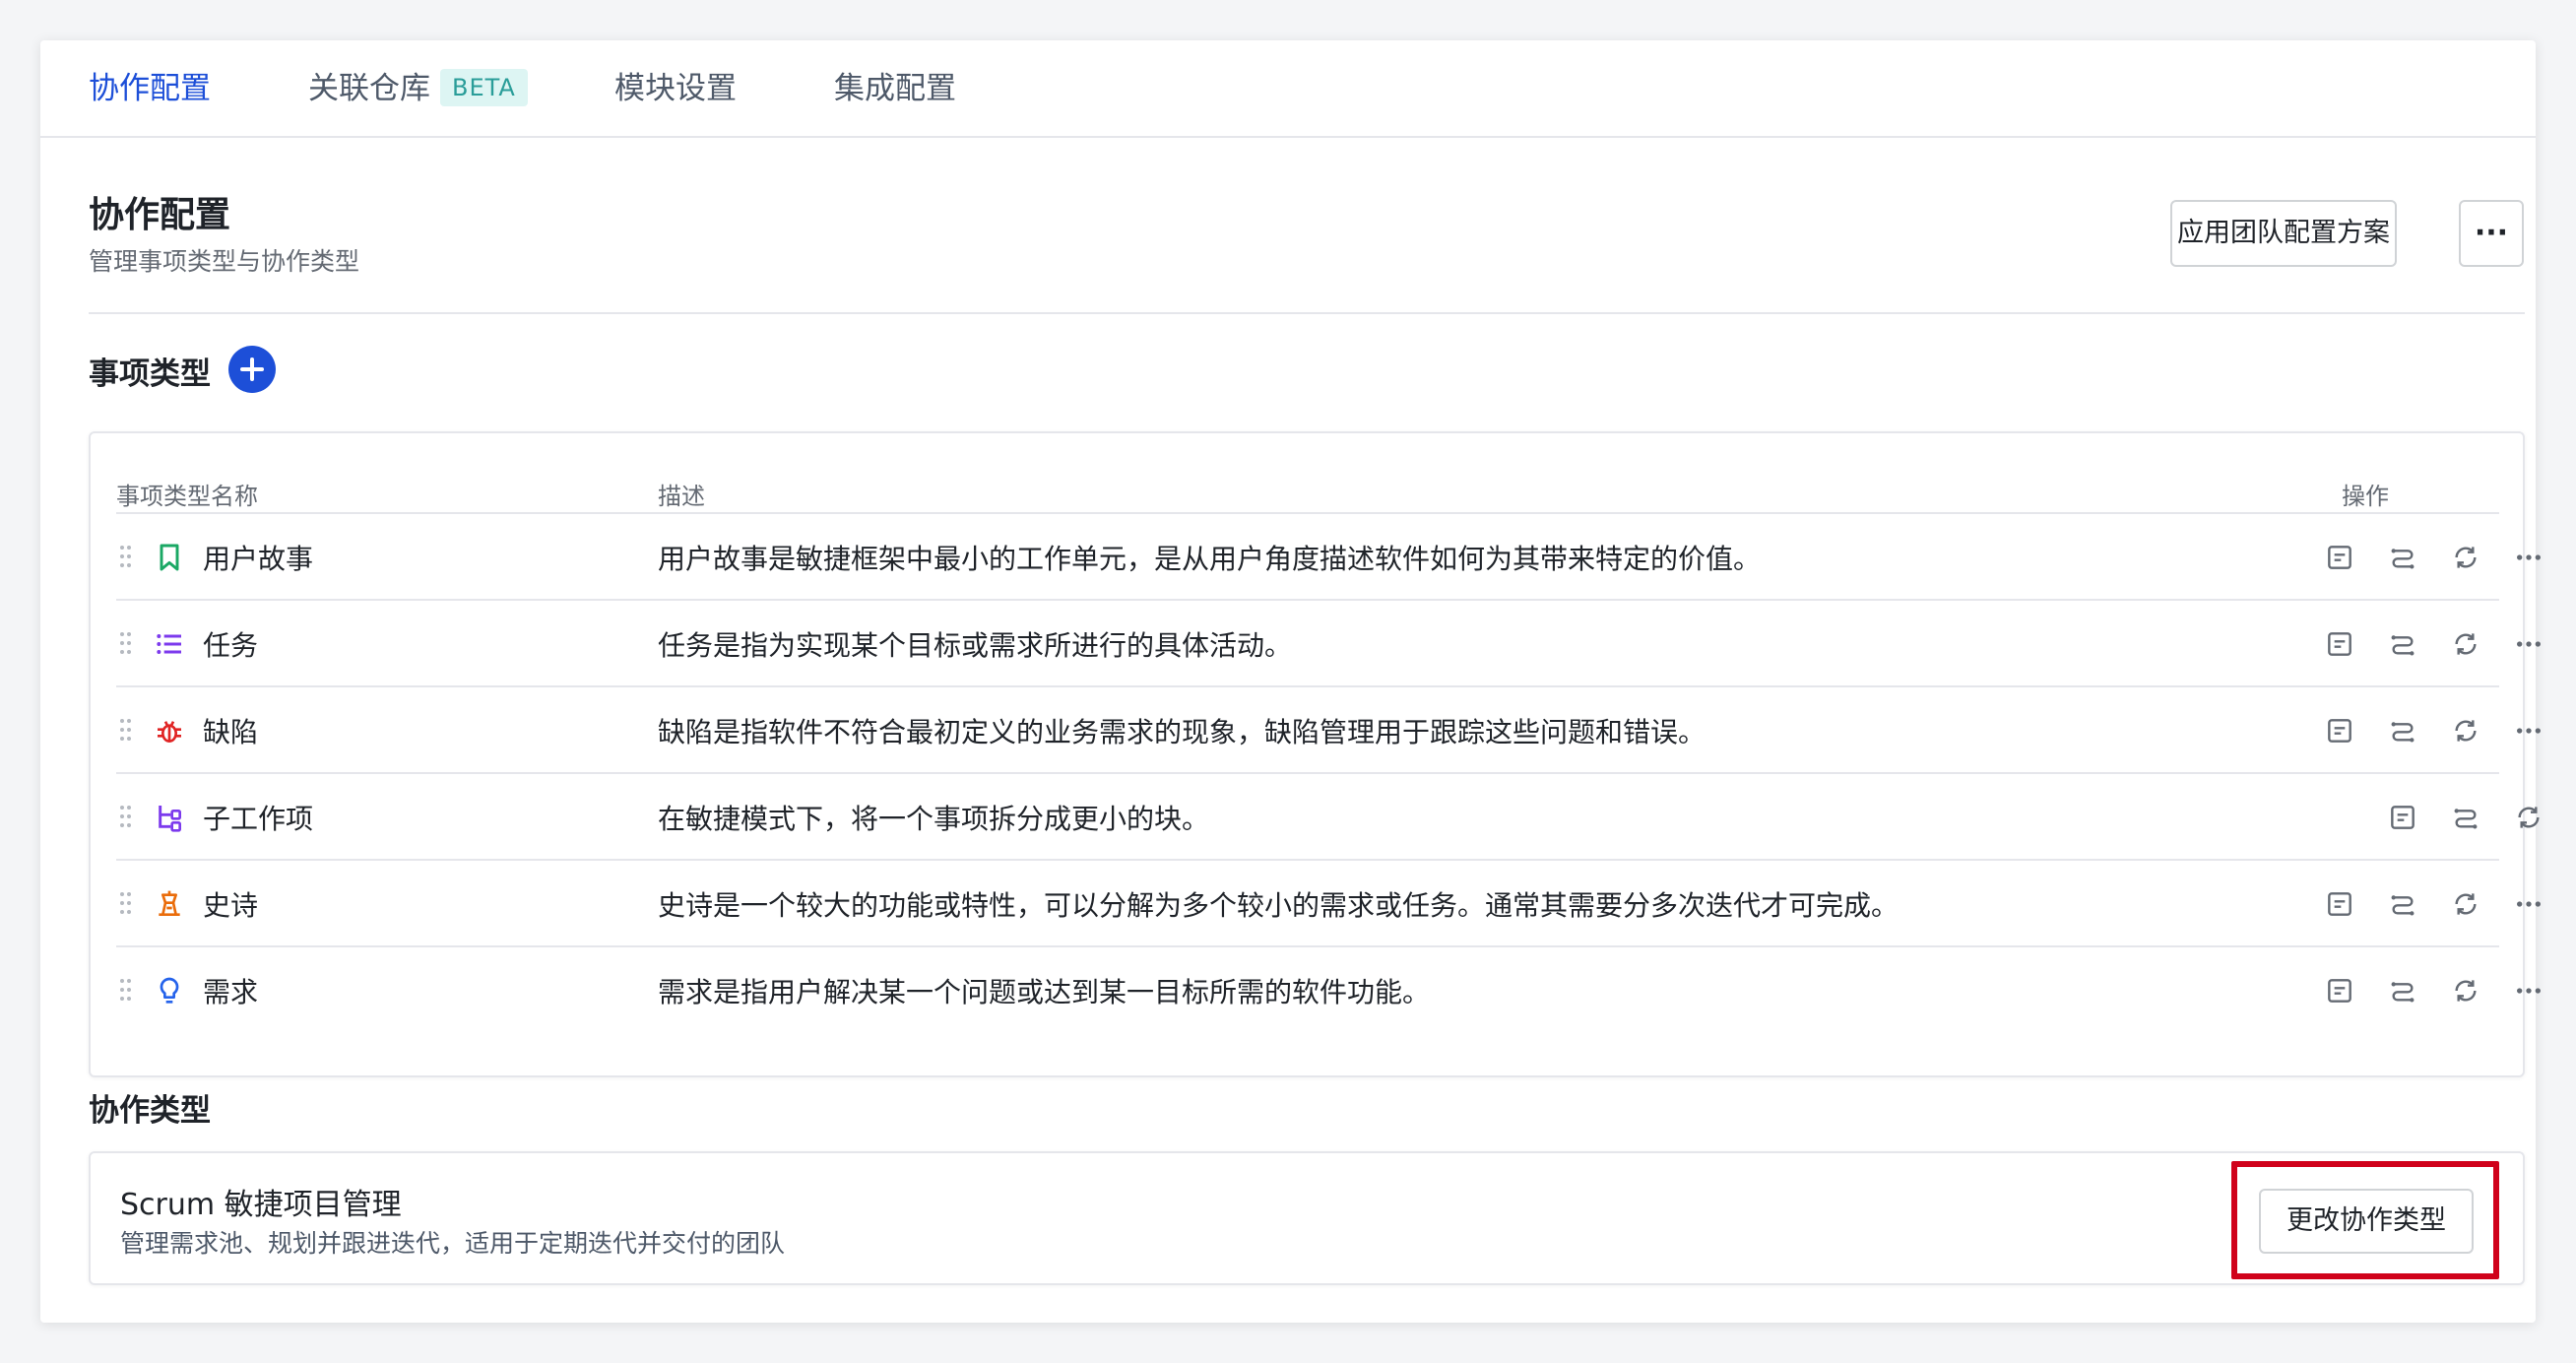 The width and height of the screenshot is (2576, 1363). I want to click on tab-label: 集成配置, so click(895, 88).